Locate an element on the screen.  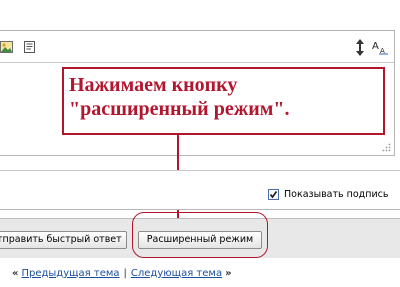
annotation-line-1: Нажимаем кнопку is located at coordinates (153, 85).